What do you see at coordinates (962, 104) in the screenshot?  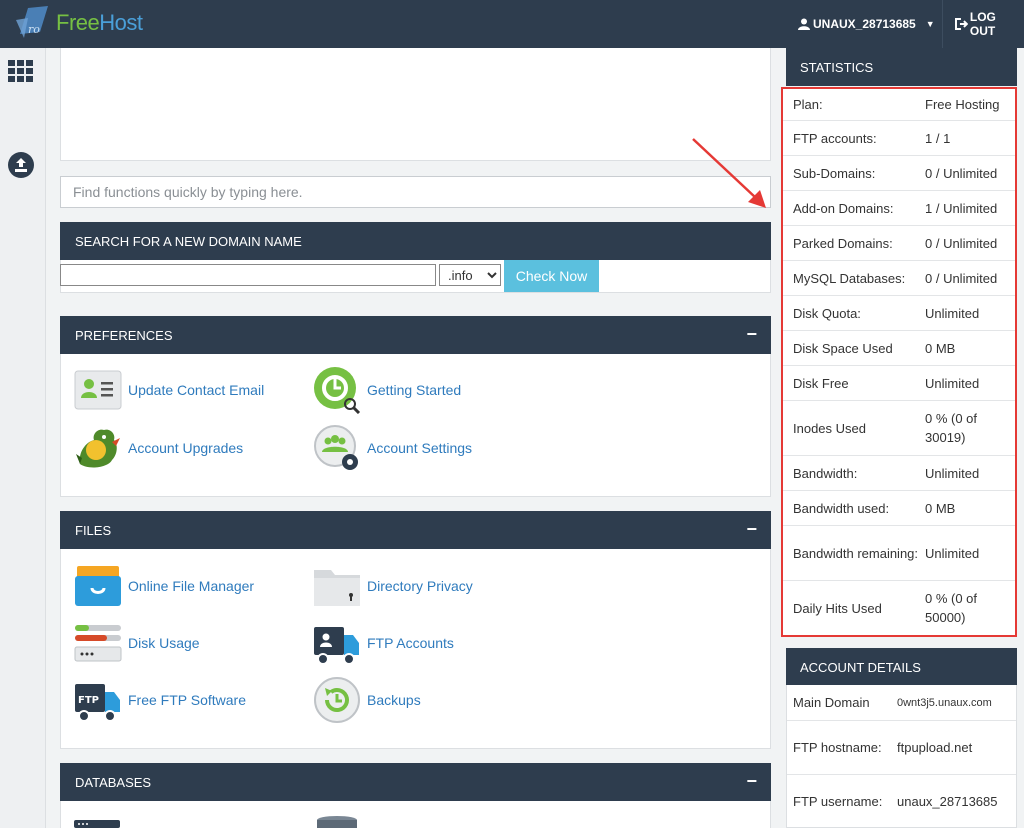 I see `stat-value: Free Hosting` at bounding box center [962, 104].